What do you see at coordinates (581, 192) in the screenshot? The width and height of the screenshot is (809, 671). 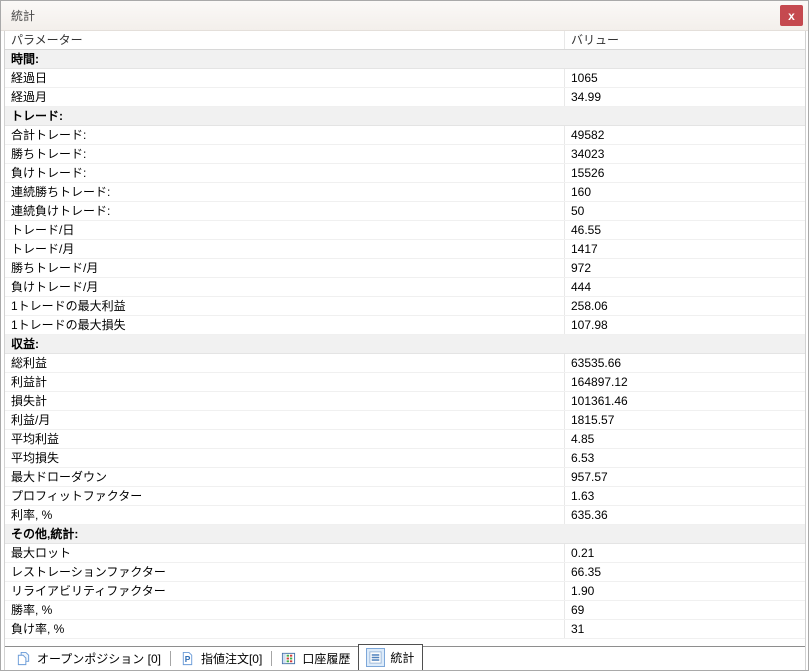 I see `param-value: 160` at bounding box center [581, 192].